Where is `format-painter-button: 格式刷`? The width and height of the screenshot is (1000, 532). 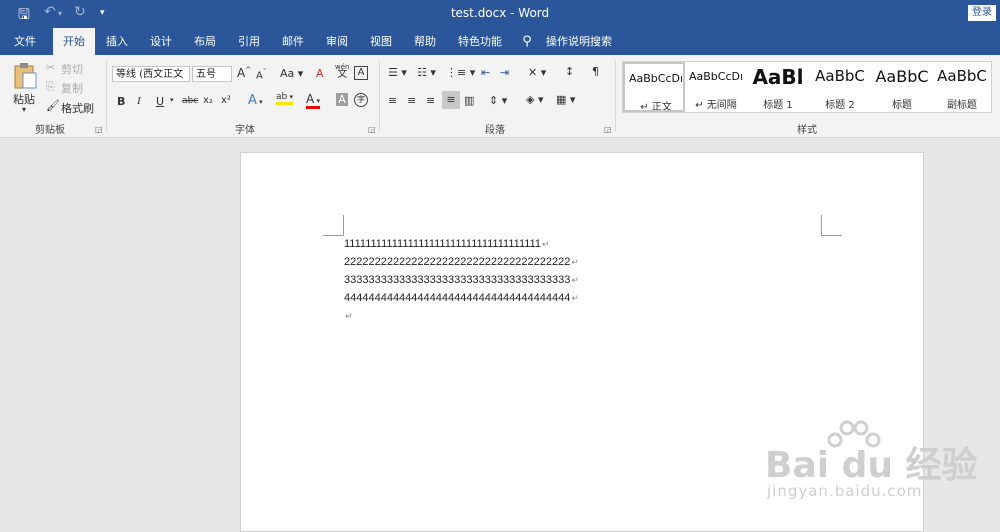 format-painter-button: 格式刷 is located at coordinates (77, 108).